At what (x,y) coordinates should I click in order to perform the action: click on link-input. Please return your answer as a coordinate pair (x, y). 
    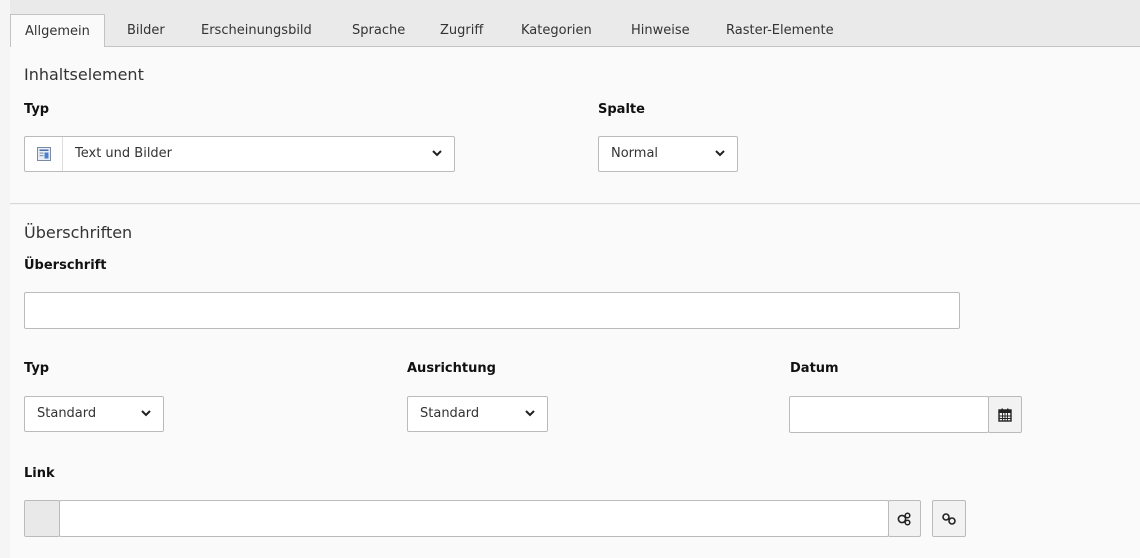
    Looking at the image, I should click on (474, 518).